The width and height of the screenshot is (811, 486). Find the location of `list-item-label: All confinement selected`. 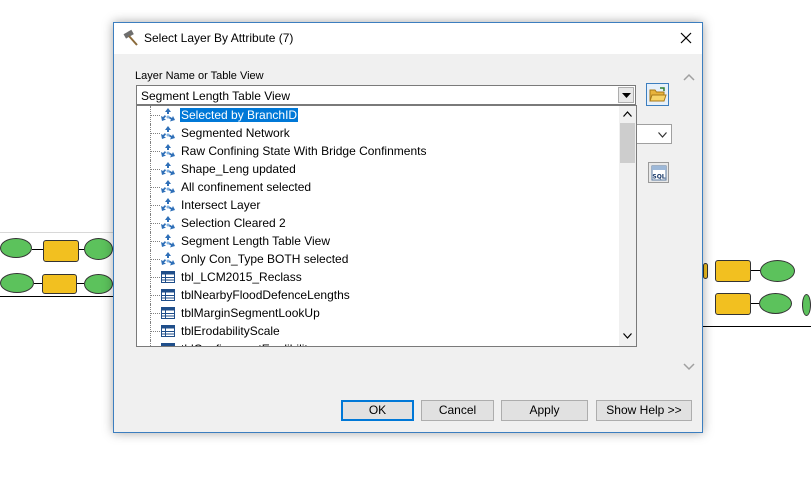

list-item-label: All confinement selected is located at coordinates (246, 187).